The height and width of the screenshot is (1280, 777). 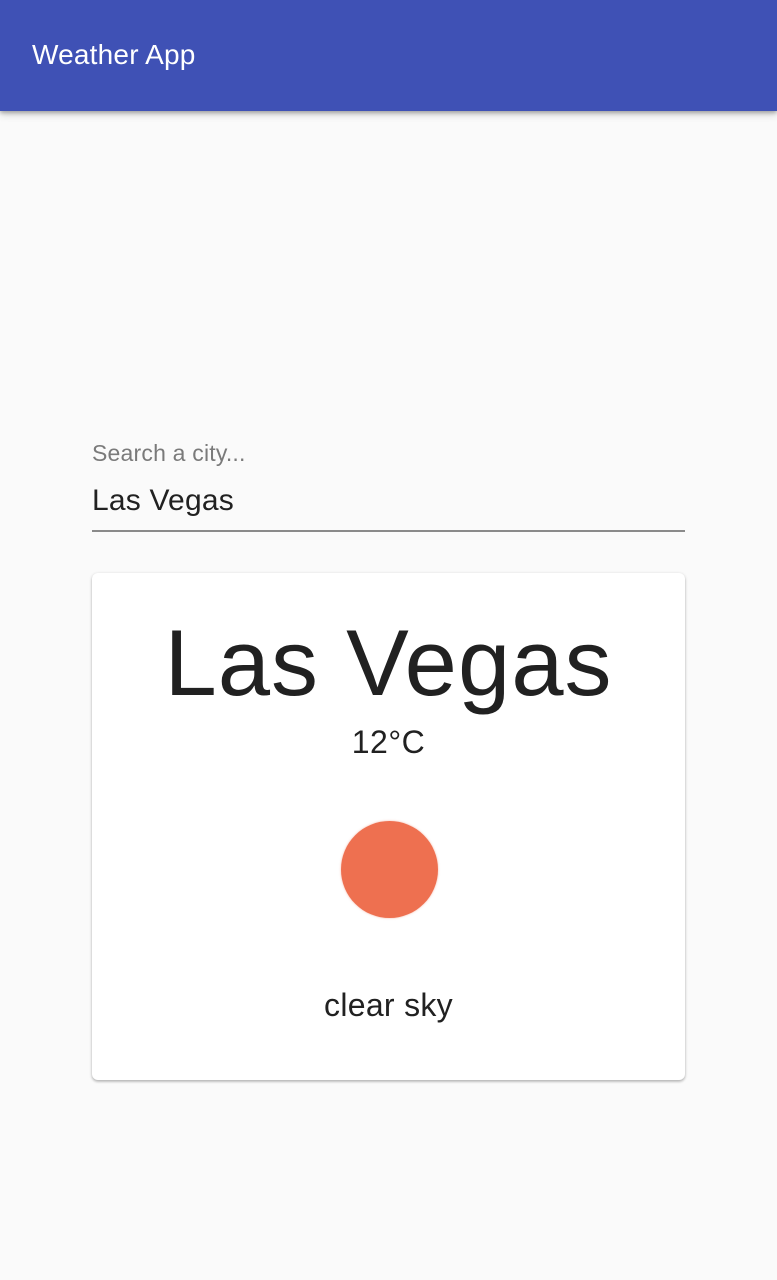 I want to click on app-title: Weather App, so click(x=114, y=54).